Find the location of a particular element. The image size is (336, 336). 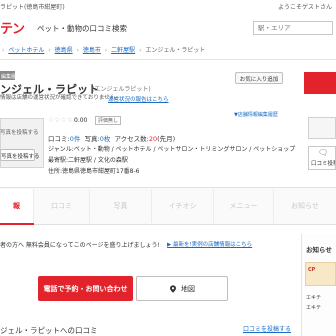

tab-reviews: 口コミ is located at coordinates (62, 206).